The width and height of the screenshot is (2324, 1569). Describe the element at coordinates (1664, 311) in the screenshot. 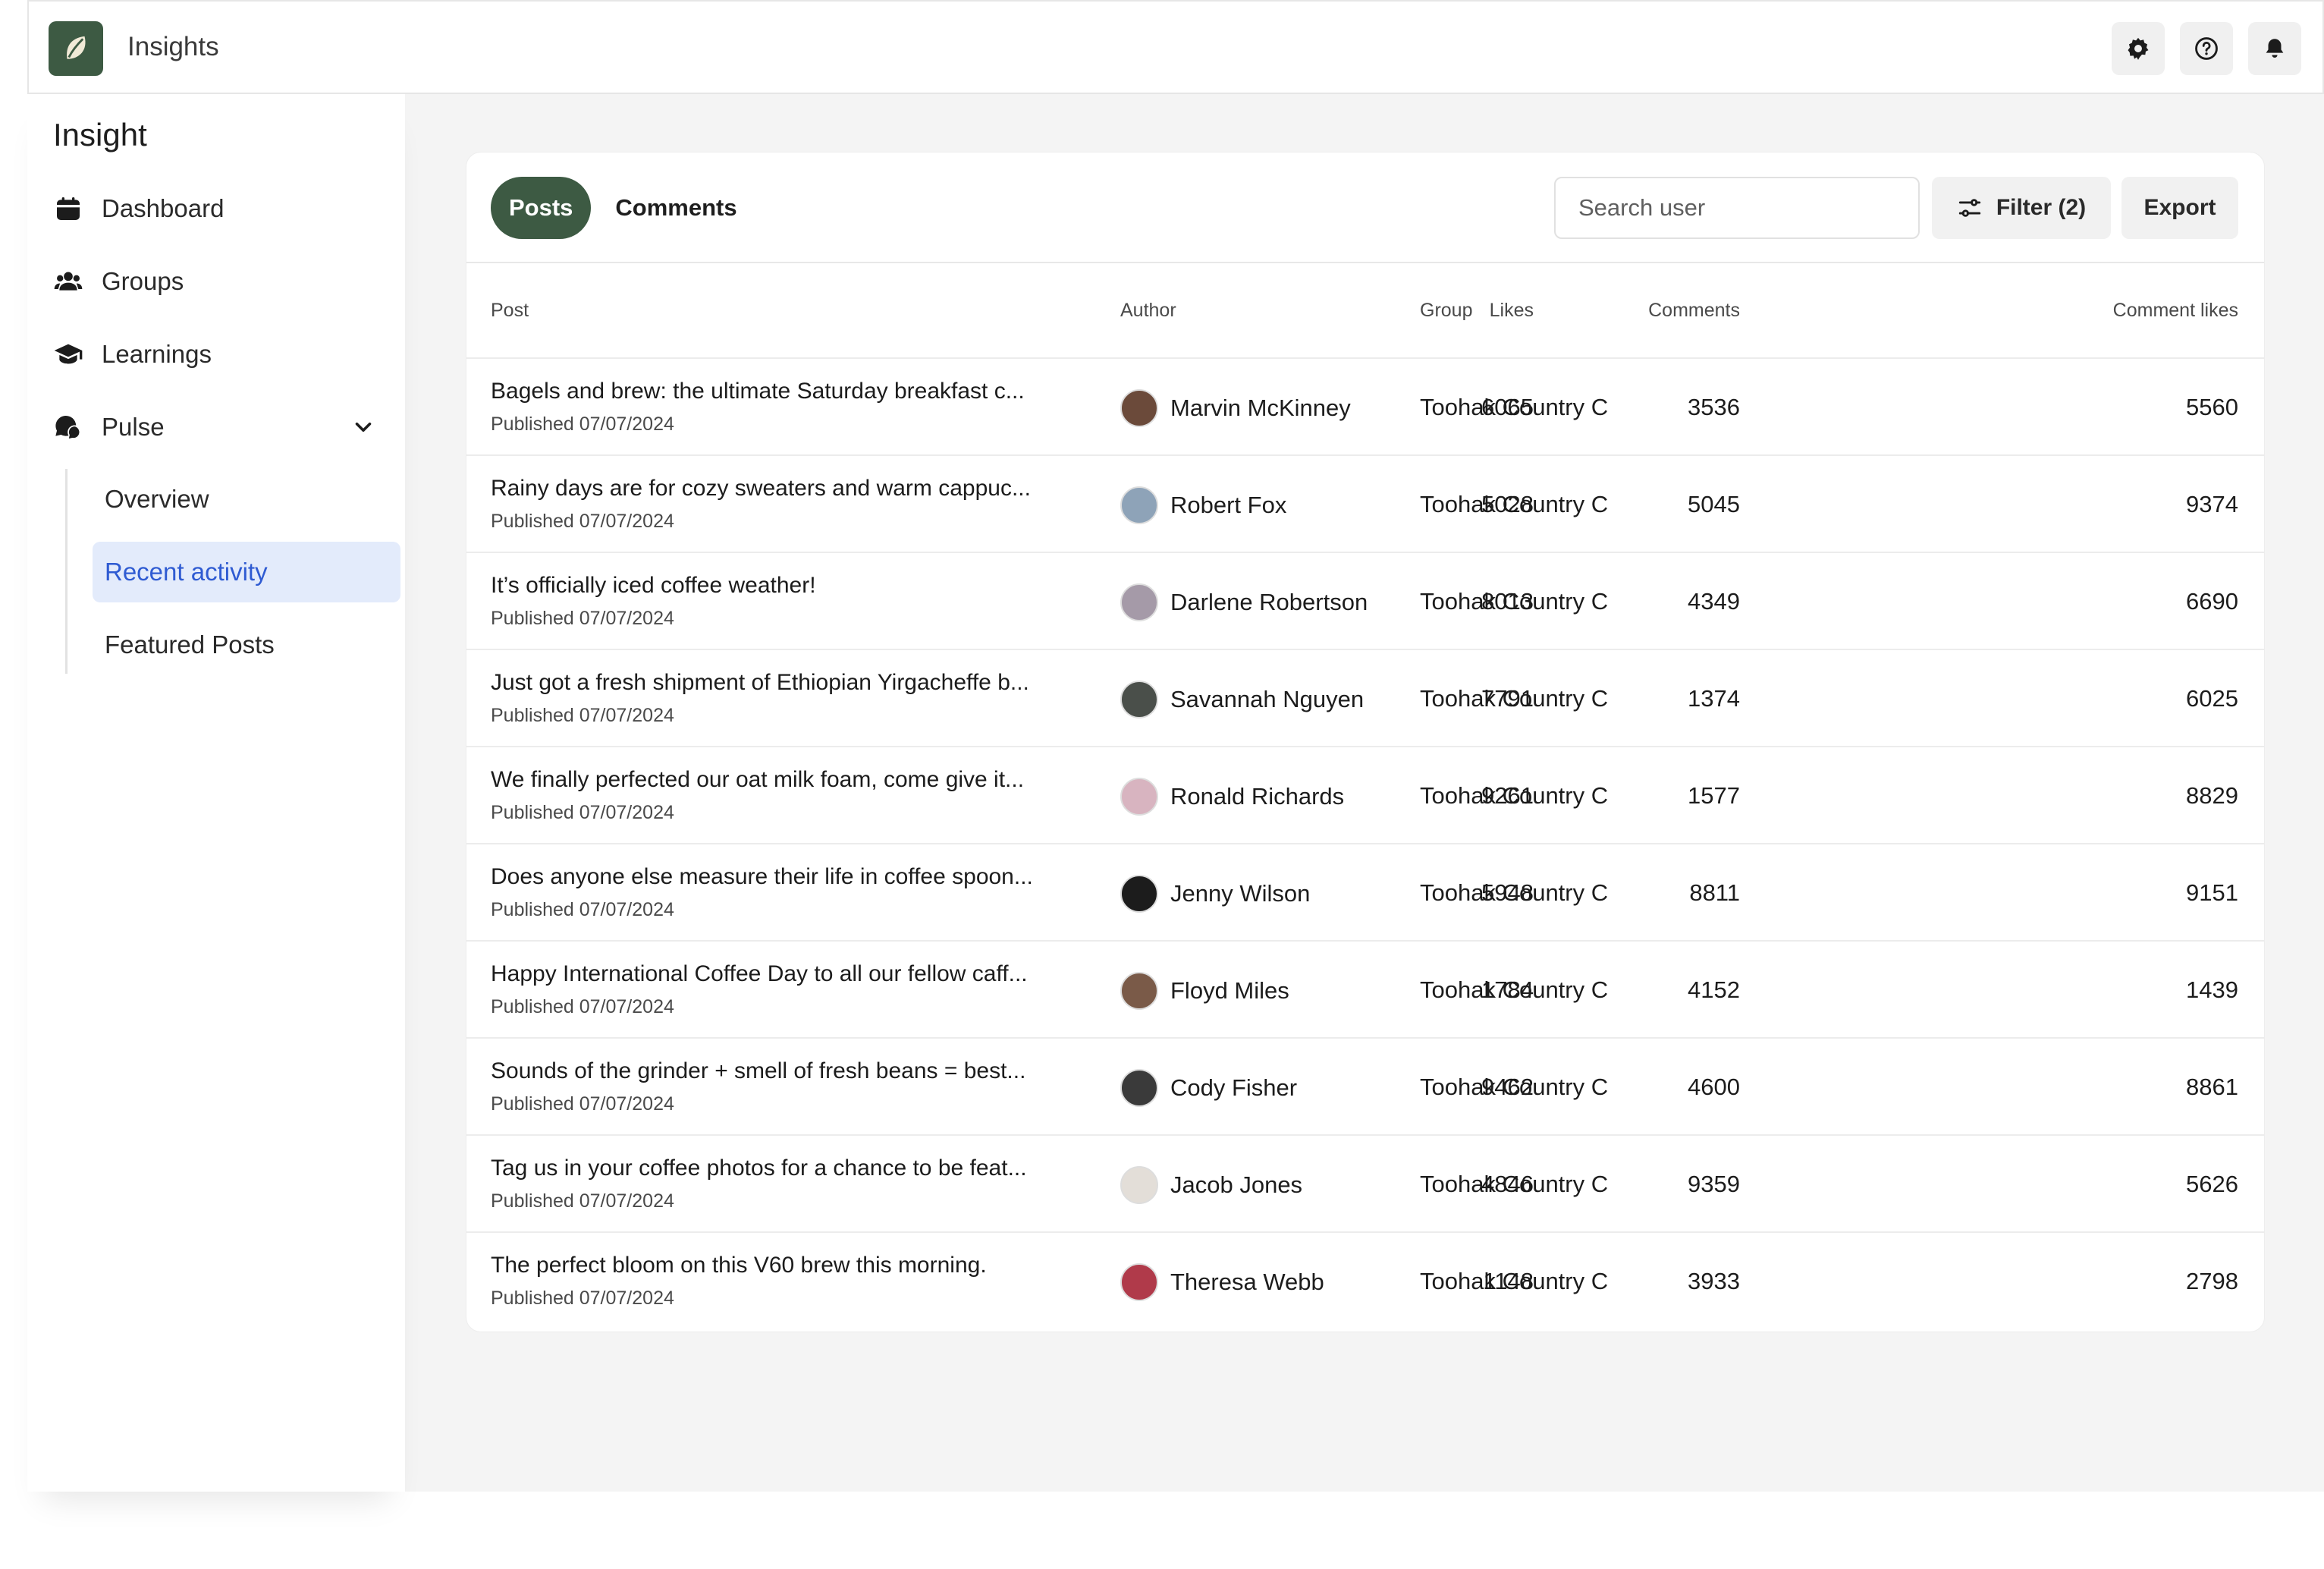

I see `column-header-comments: Comments` at that location.